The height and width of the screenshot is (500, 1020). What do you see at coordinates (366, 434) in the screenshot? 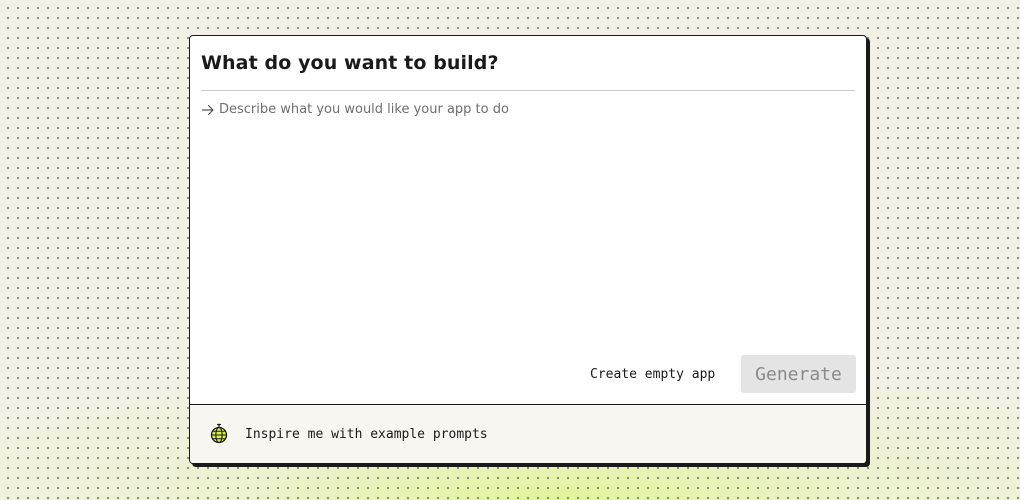
I see `inspire-label: Inspire me with example prompts` at bounding box center [366, 434].